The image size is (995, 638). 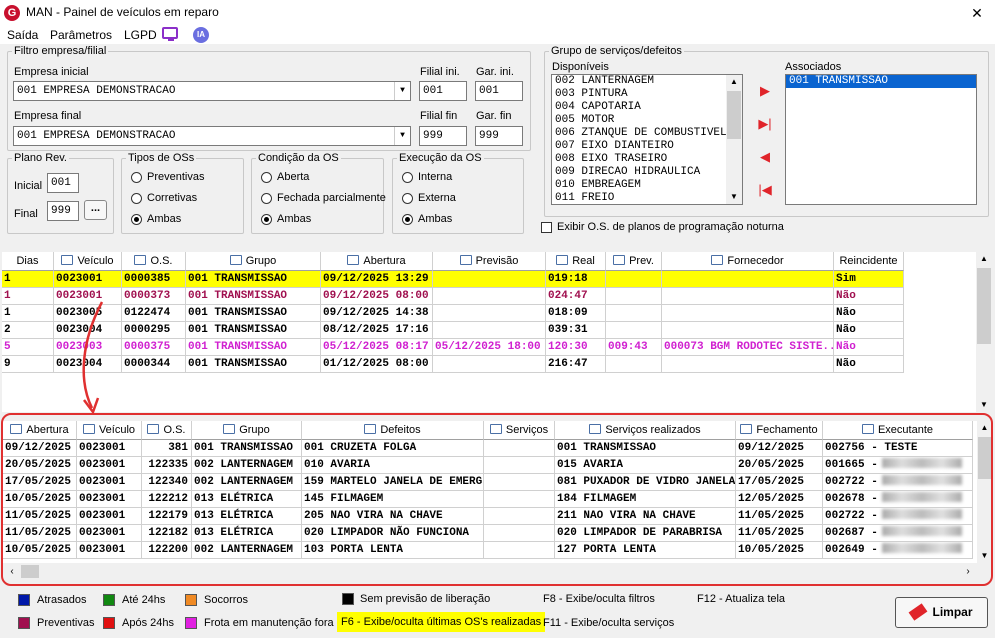 I want to click on col-header: Real, so click(x=576, y=261).